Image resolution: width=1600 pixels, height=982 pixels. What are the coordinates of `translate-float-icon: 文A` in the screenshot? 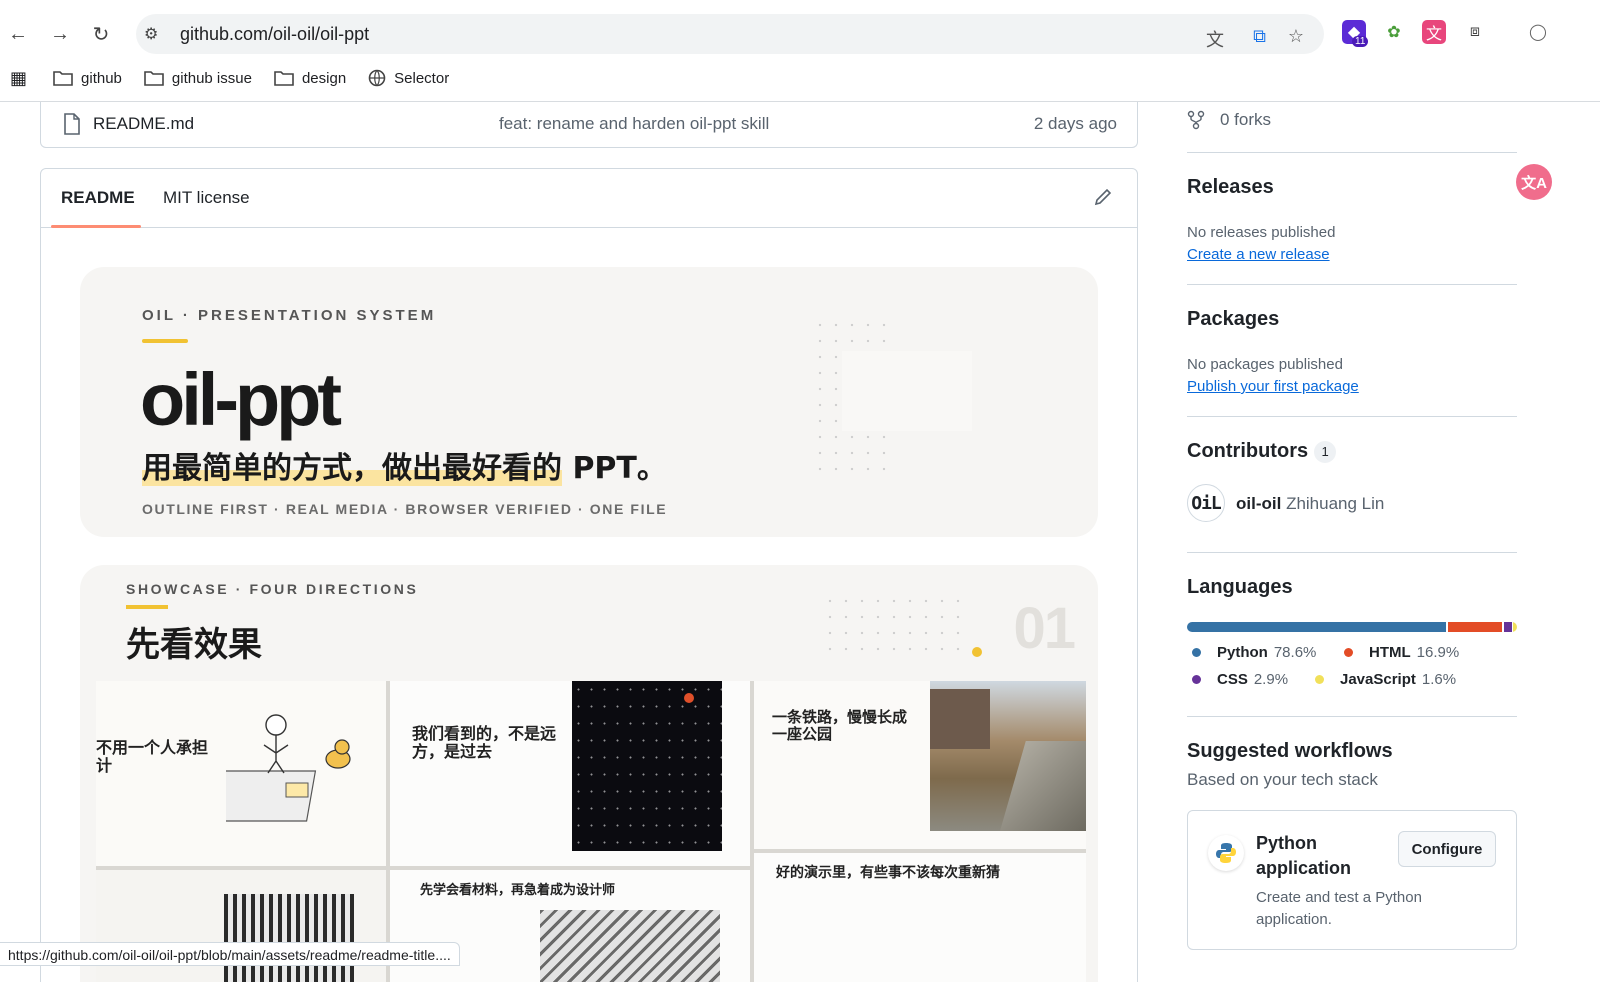 It's located at (1534, 182).